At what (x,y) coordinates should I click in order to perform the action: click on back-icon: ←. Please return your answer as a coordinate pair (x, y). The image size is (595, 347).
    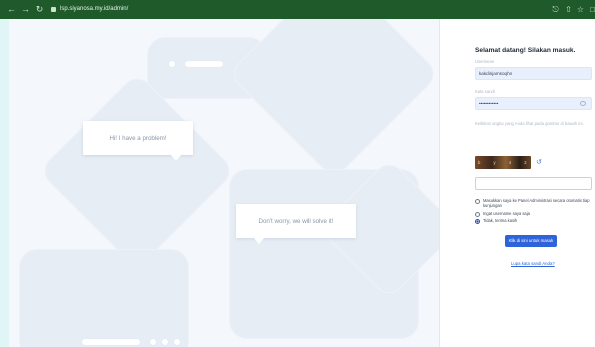
    Looking at the image, I should click on (11, 9).